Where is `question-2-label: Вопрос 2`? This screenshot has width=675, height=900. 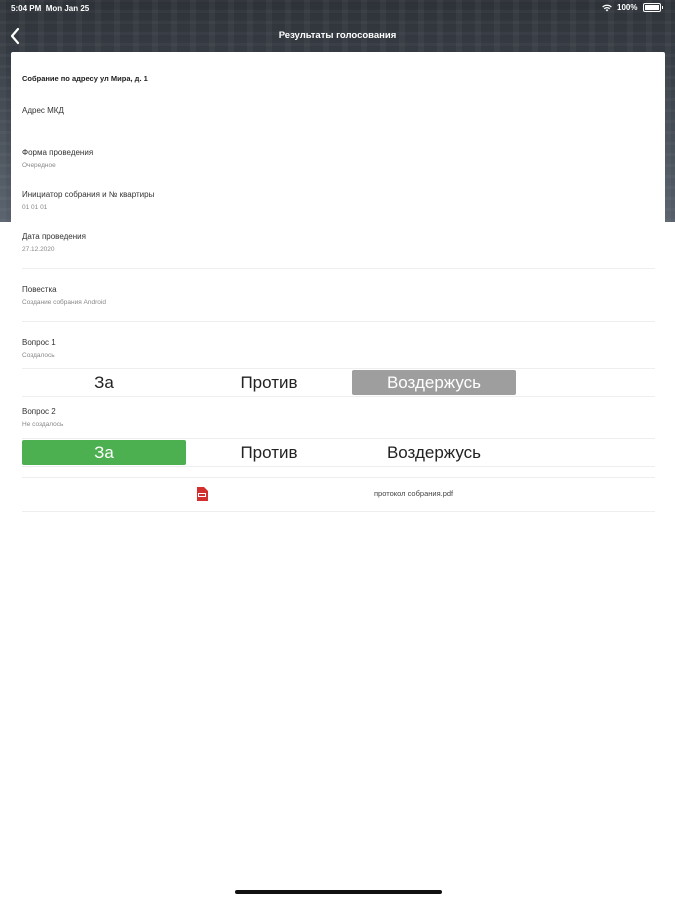
question-2-label: Вопрос 2 is located at coordinates (39, 411).